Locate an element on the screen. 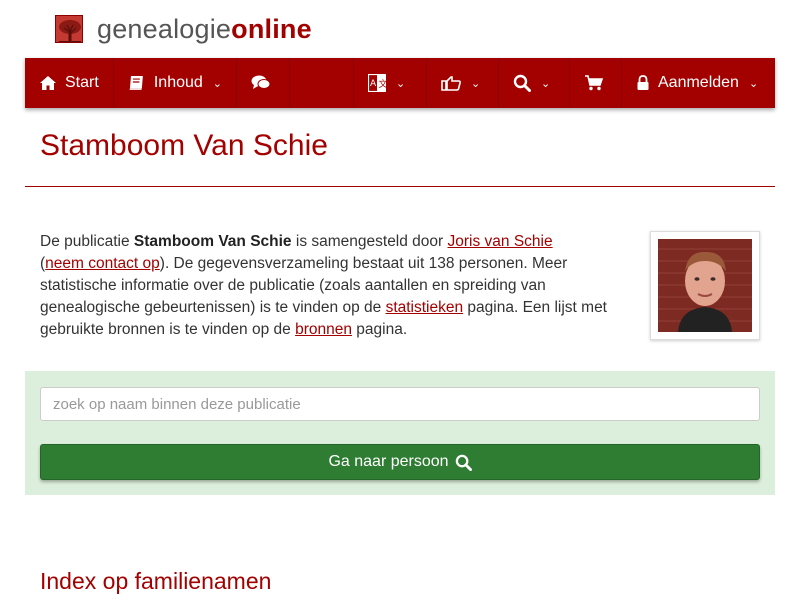  svg-text: A is located at coordinates (373, 84).